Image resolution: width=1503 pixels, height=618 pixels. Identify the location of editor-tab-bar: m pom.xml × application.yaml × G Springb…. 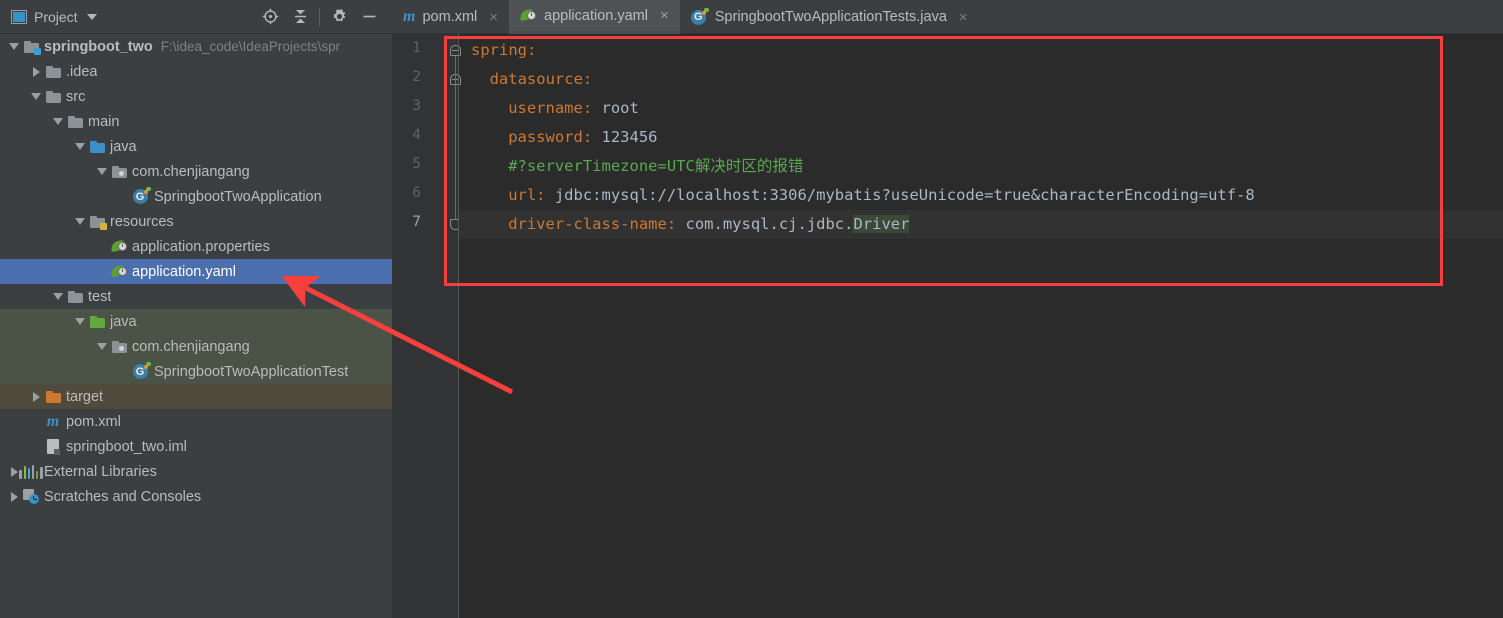
(947, 17).